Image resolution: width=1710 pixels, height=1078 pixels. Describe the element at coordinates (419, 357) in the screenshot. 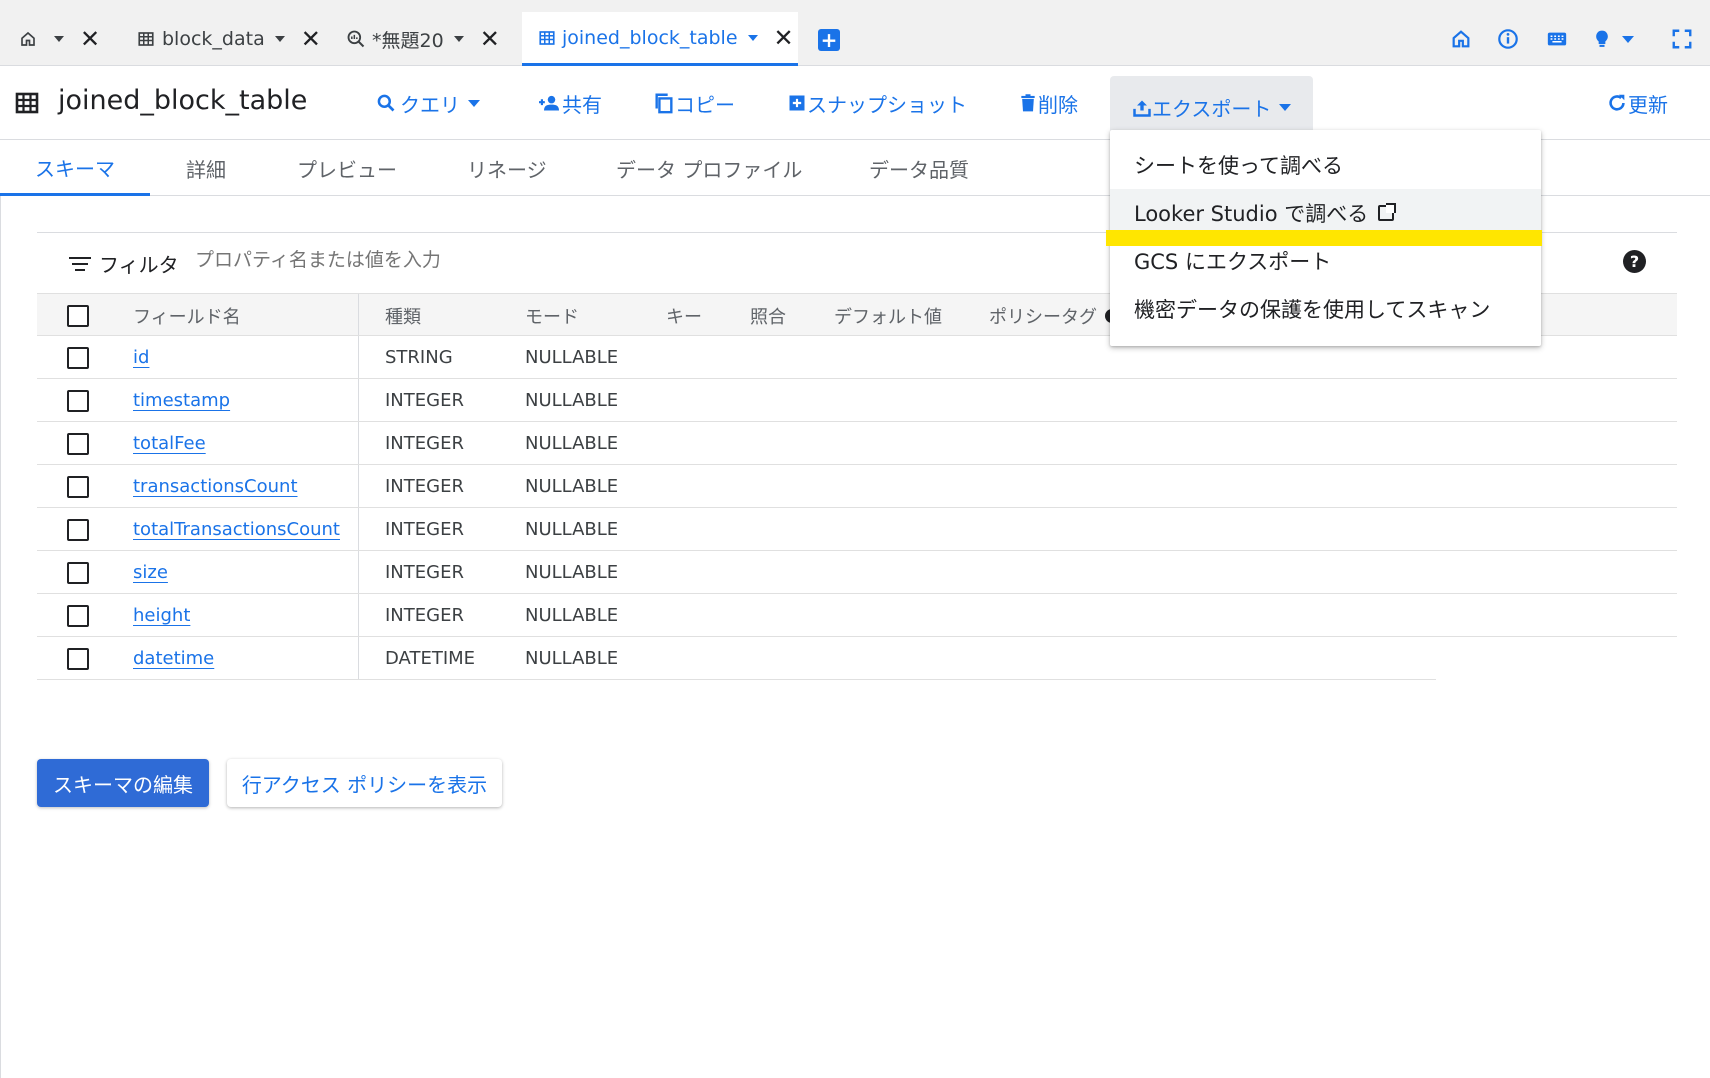

I see `field-type: STRING` at that location.